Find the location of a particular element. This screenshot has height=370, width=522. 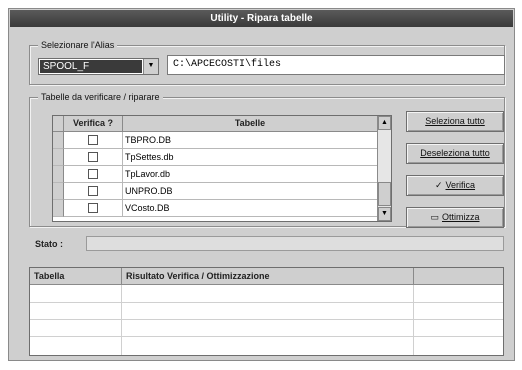

alias-select: SPOOL_F ▼ is located at coordinates (98, 66).